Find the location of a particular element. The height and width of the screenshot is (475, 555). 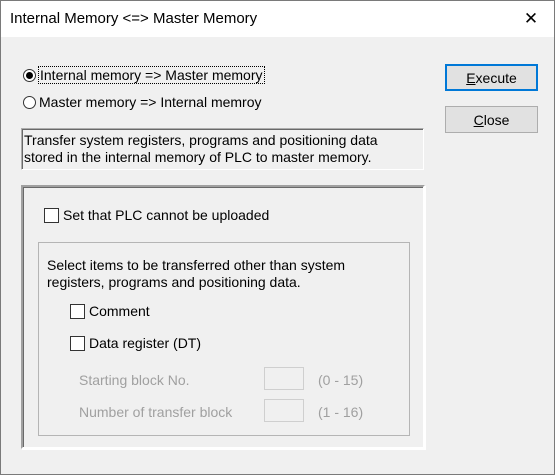

radio-master-to-internal: Master memory => Internal memroy is located at coordinates (142, 102).